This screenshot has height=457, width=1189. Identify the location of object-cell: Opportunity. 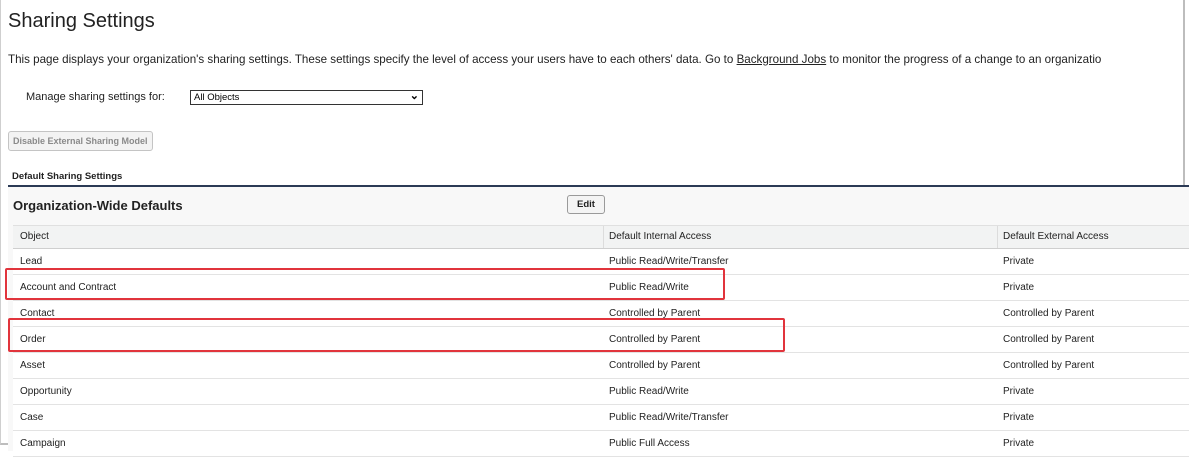
(46, 391).